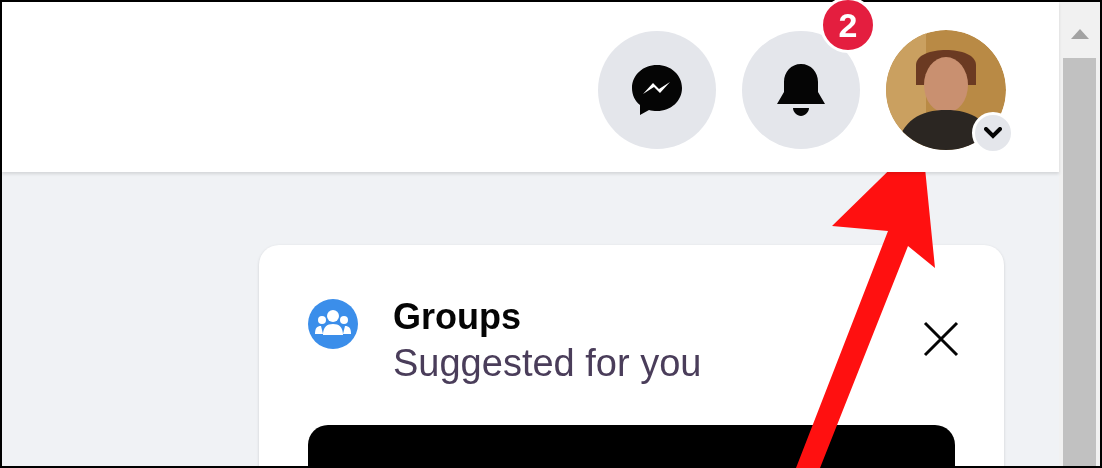 The height and width of the screenshot is (468, 1102). What do you see at coordinates (993, 133) in the screenshot?
I see `chevron-down-icon` at bounding box center [993, 133].